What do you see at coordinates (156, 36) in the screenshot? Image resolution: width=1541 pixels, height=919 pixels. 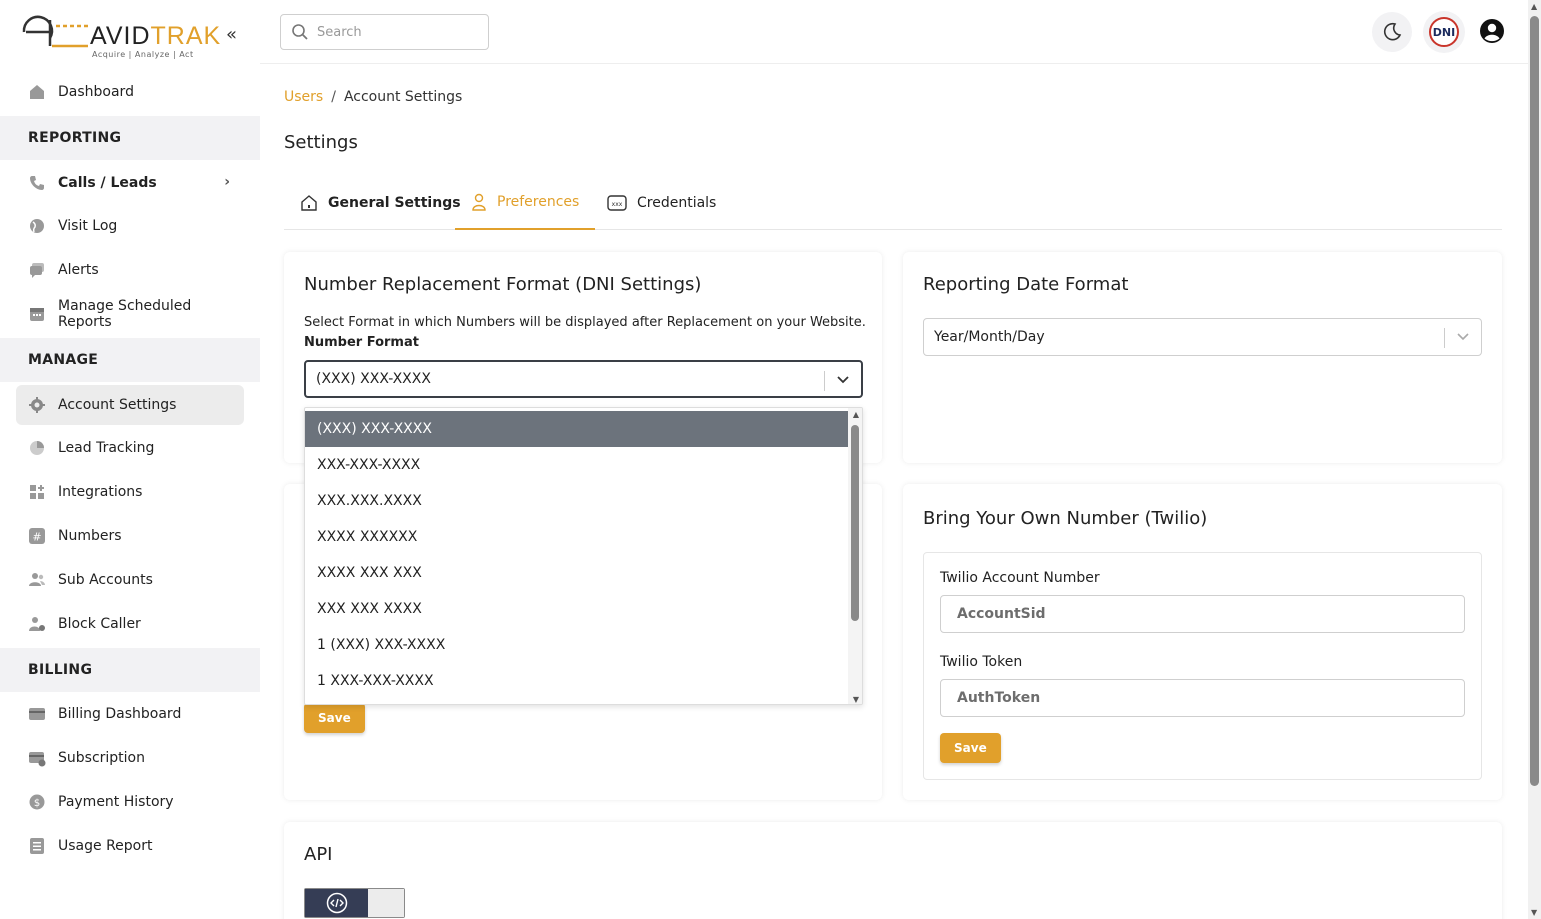 I see `brand-name: AVIDTRAK` at bounding box center [156, 36].